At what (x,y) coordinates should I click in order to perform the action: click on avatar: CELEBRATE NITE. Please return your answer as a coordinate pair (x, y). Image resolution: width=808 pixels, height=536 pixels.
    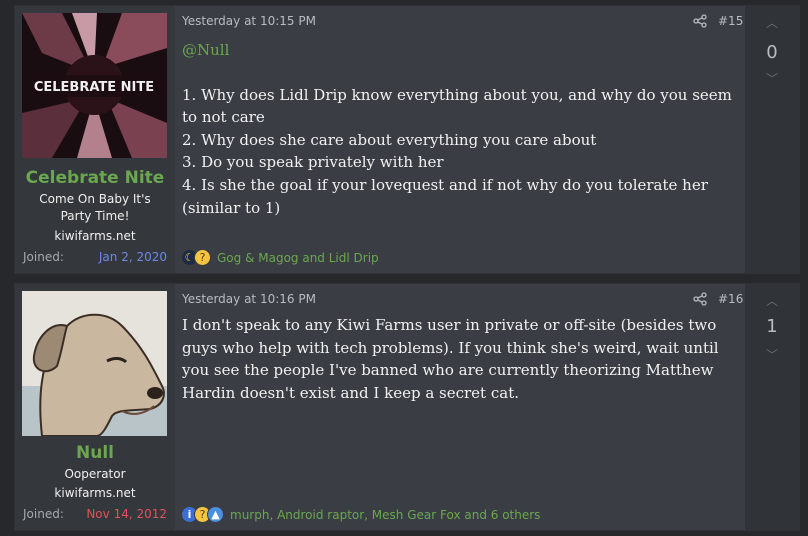
    Looking at the image, I should click on (94, 85).